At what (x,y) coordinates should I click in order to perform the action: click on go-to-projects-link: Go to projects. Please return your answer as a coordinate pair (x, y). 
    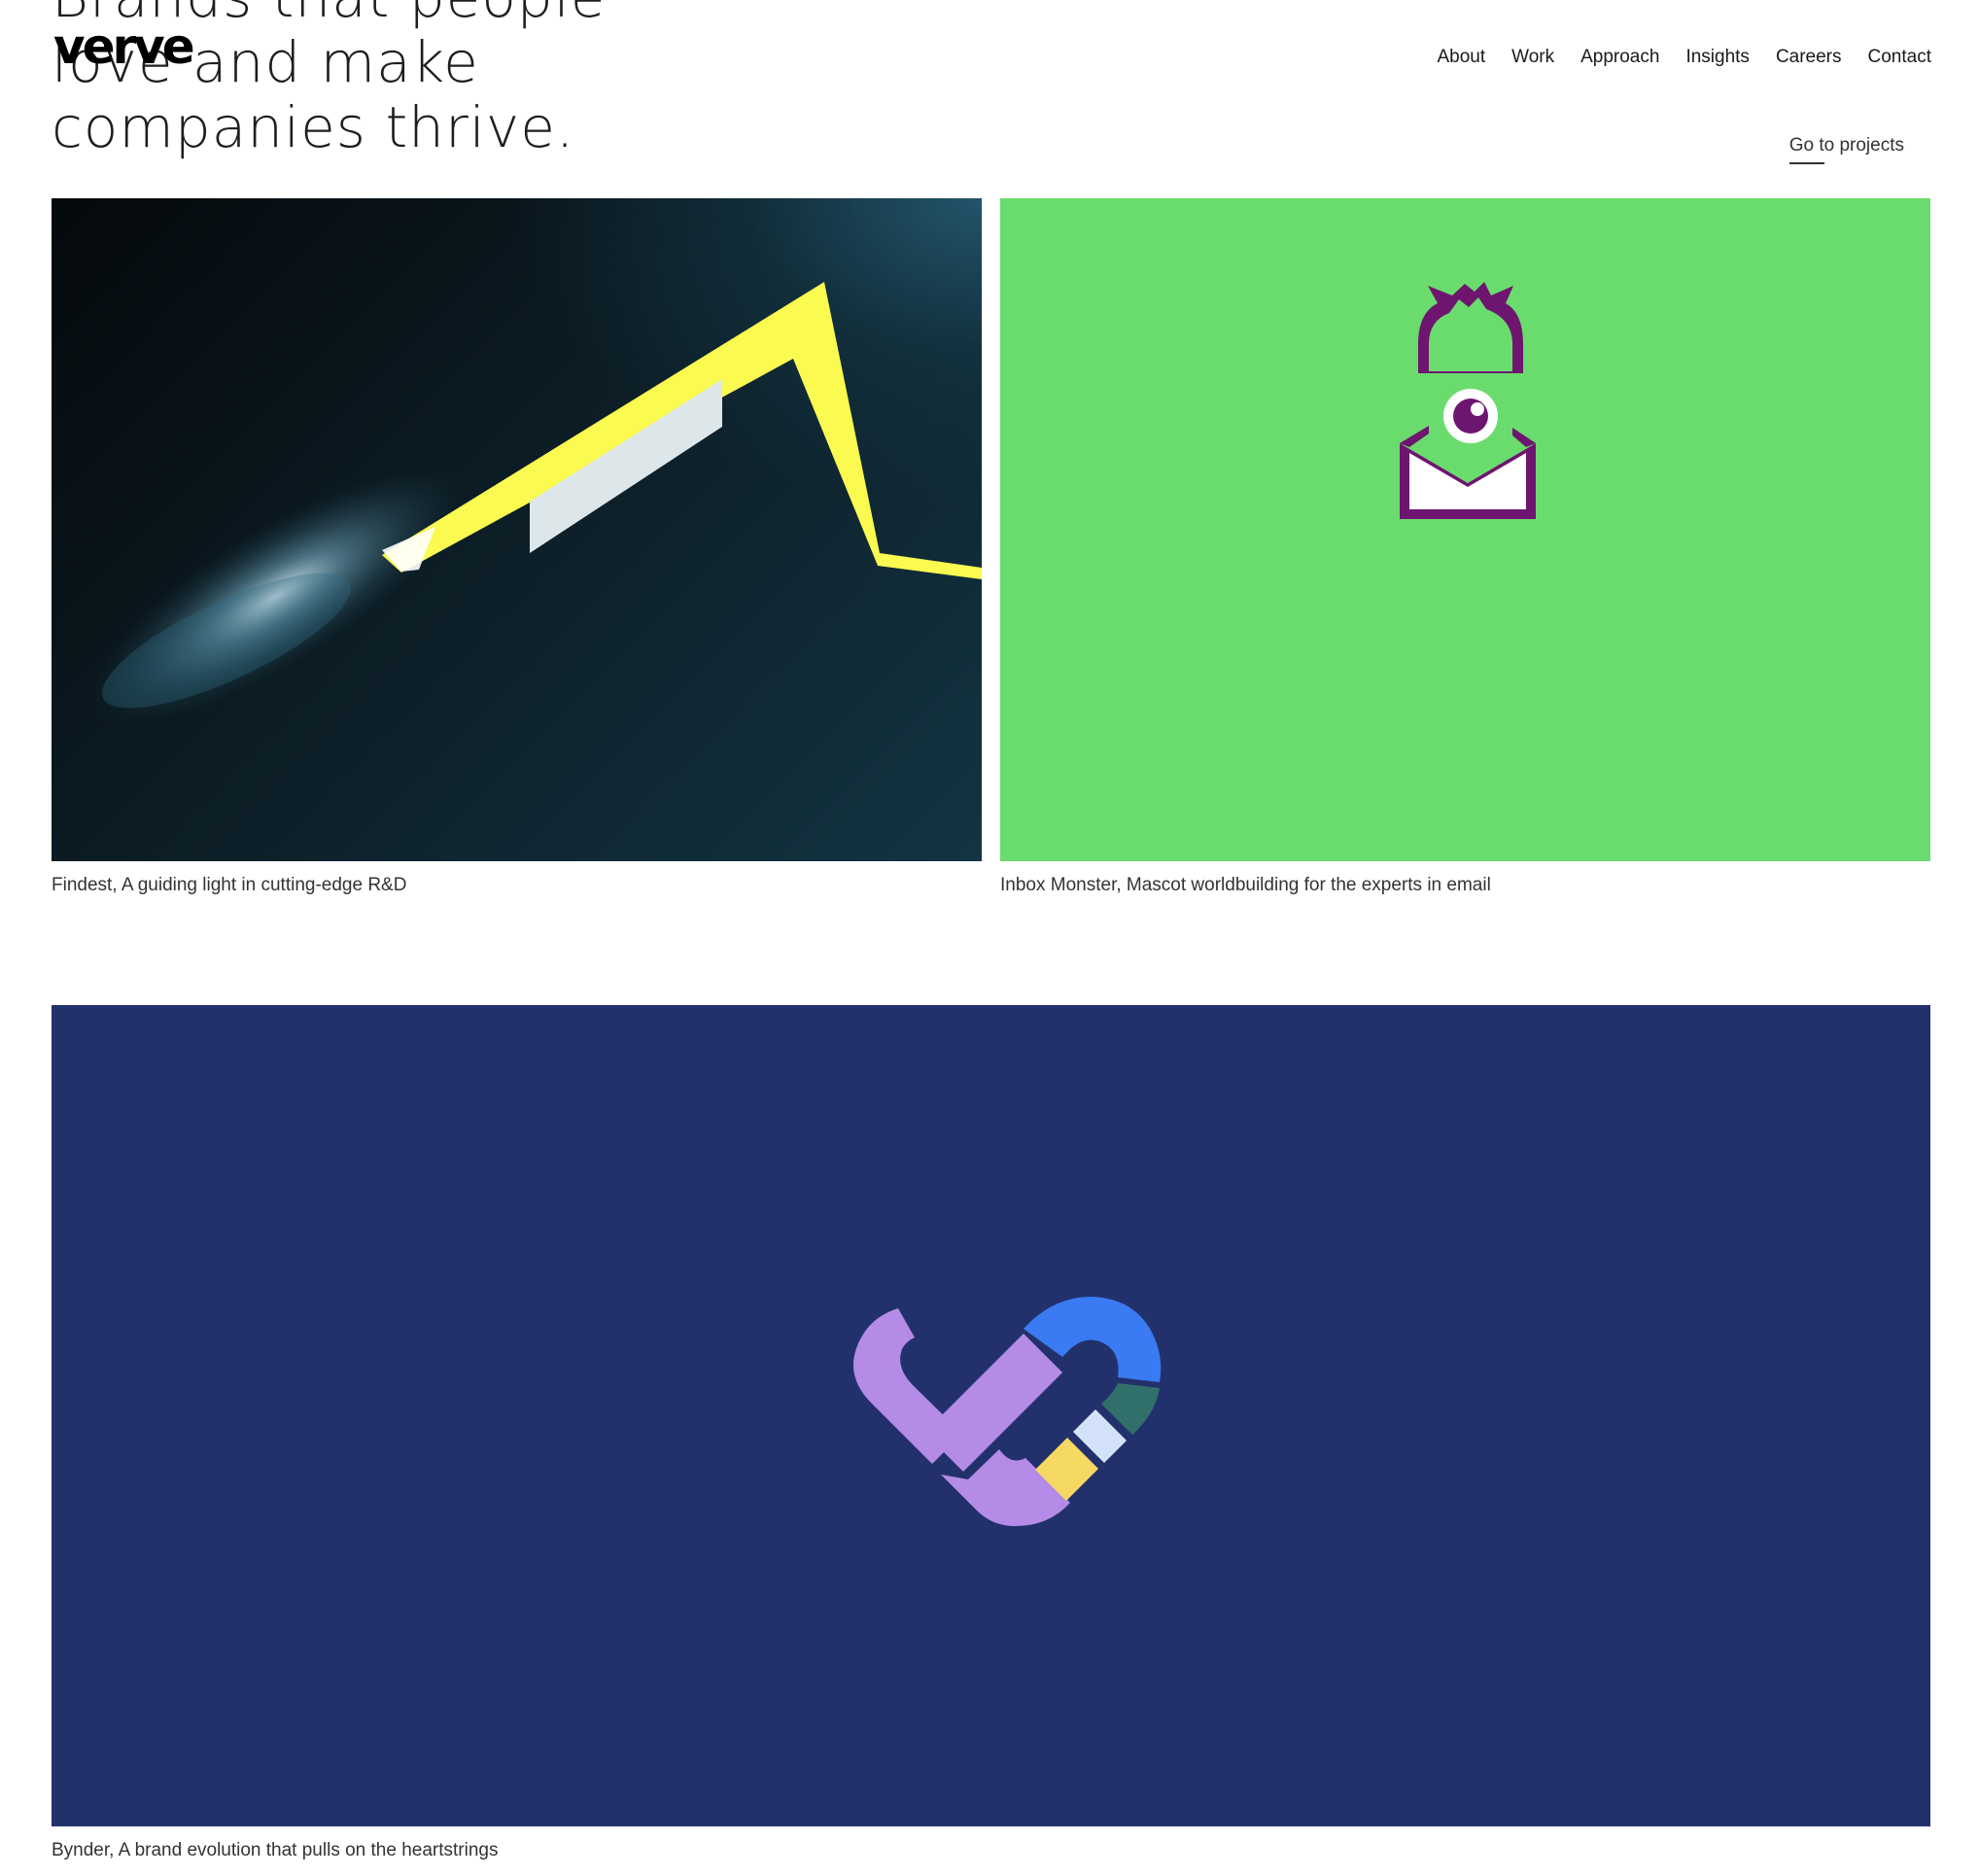
    Looking at the image, I should click on (1846, 149).